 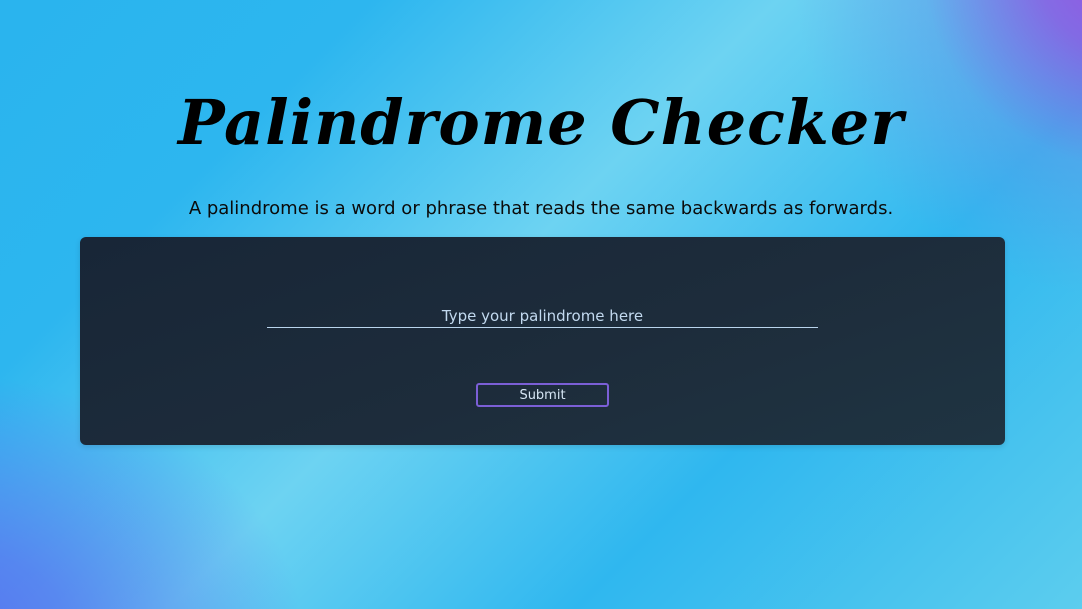 I want to click on page-title: Palindrome Checker, so click(x=540, y=122).